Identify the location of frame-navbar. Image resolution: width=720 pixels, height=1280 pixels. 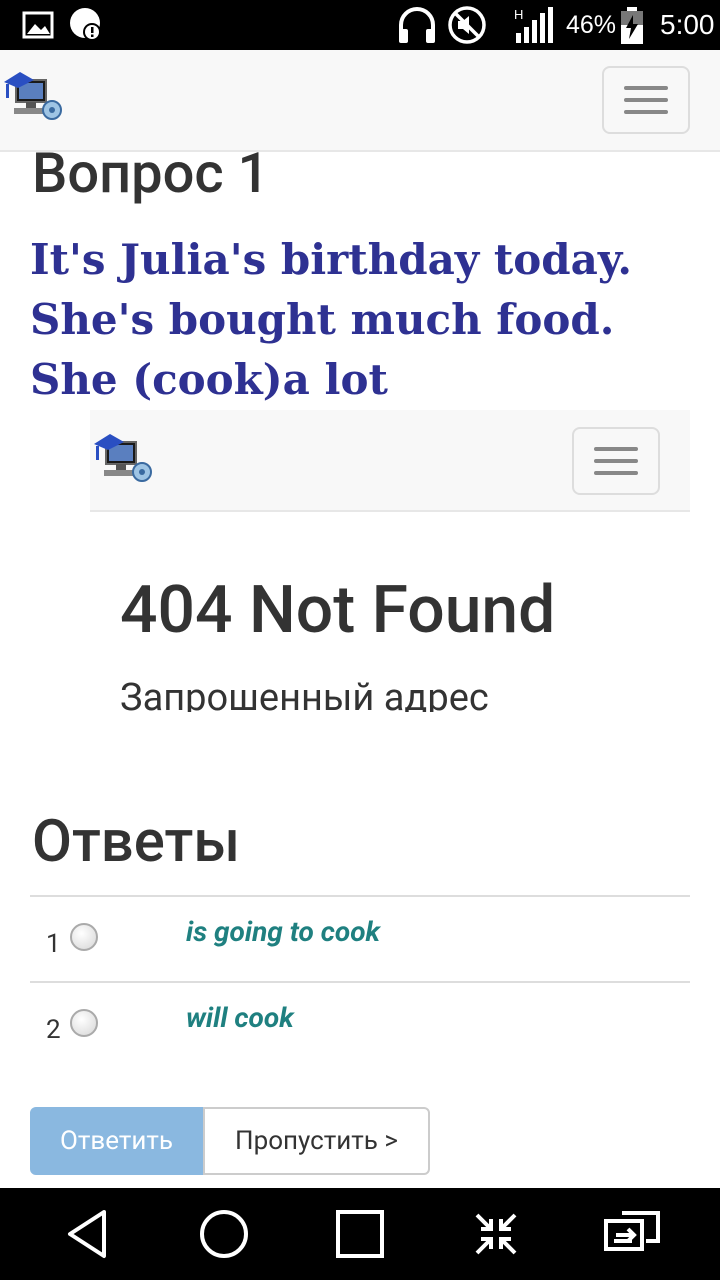
(390, 461).